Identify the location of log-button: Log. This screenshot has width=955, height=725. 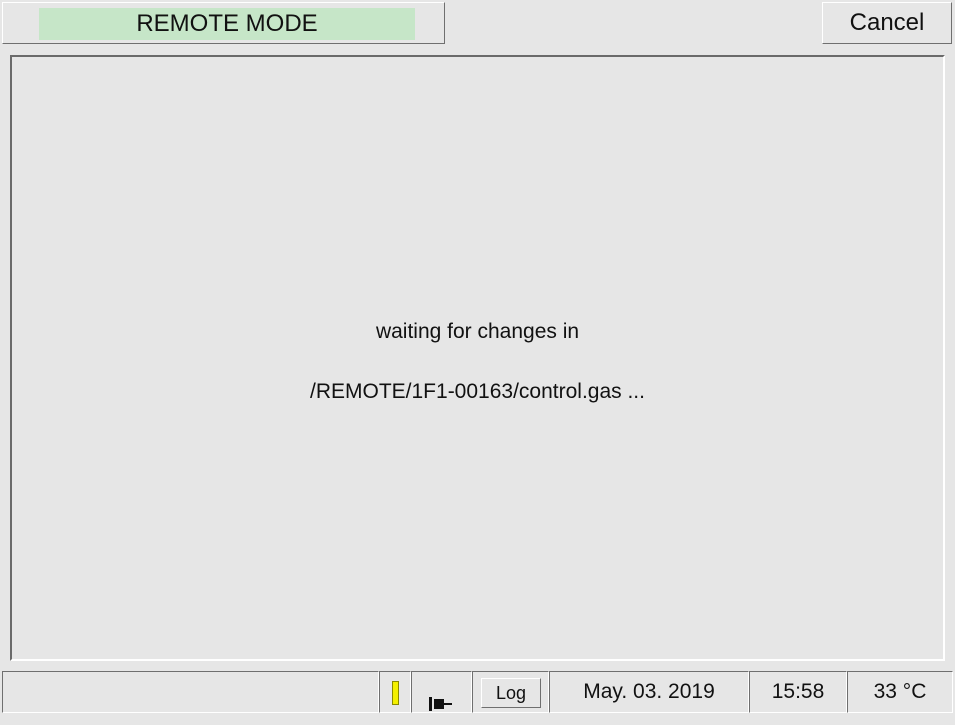
(511, 693).